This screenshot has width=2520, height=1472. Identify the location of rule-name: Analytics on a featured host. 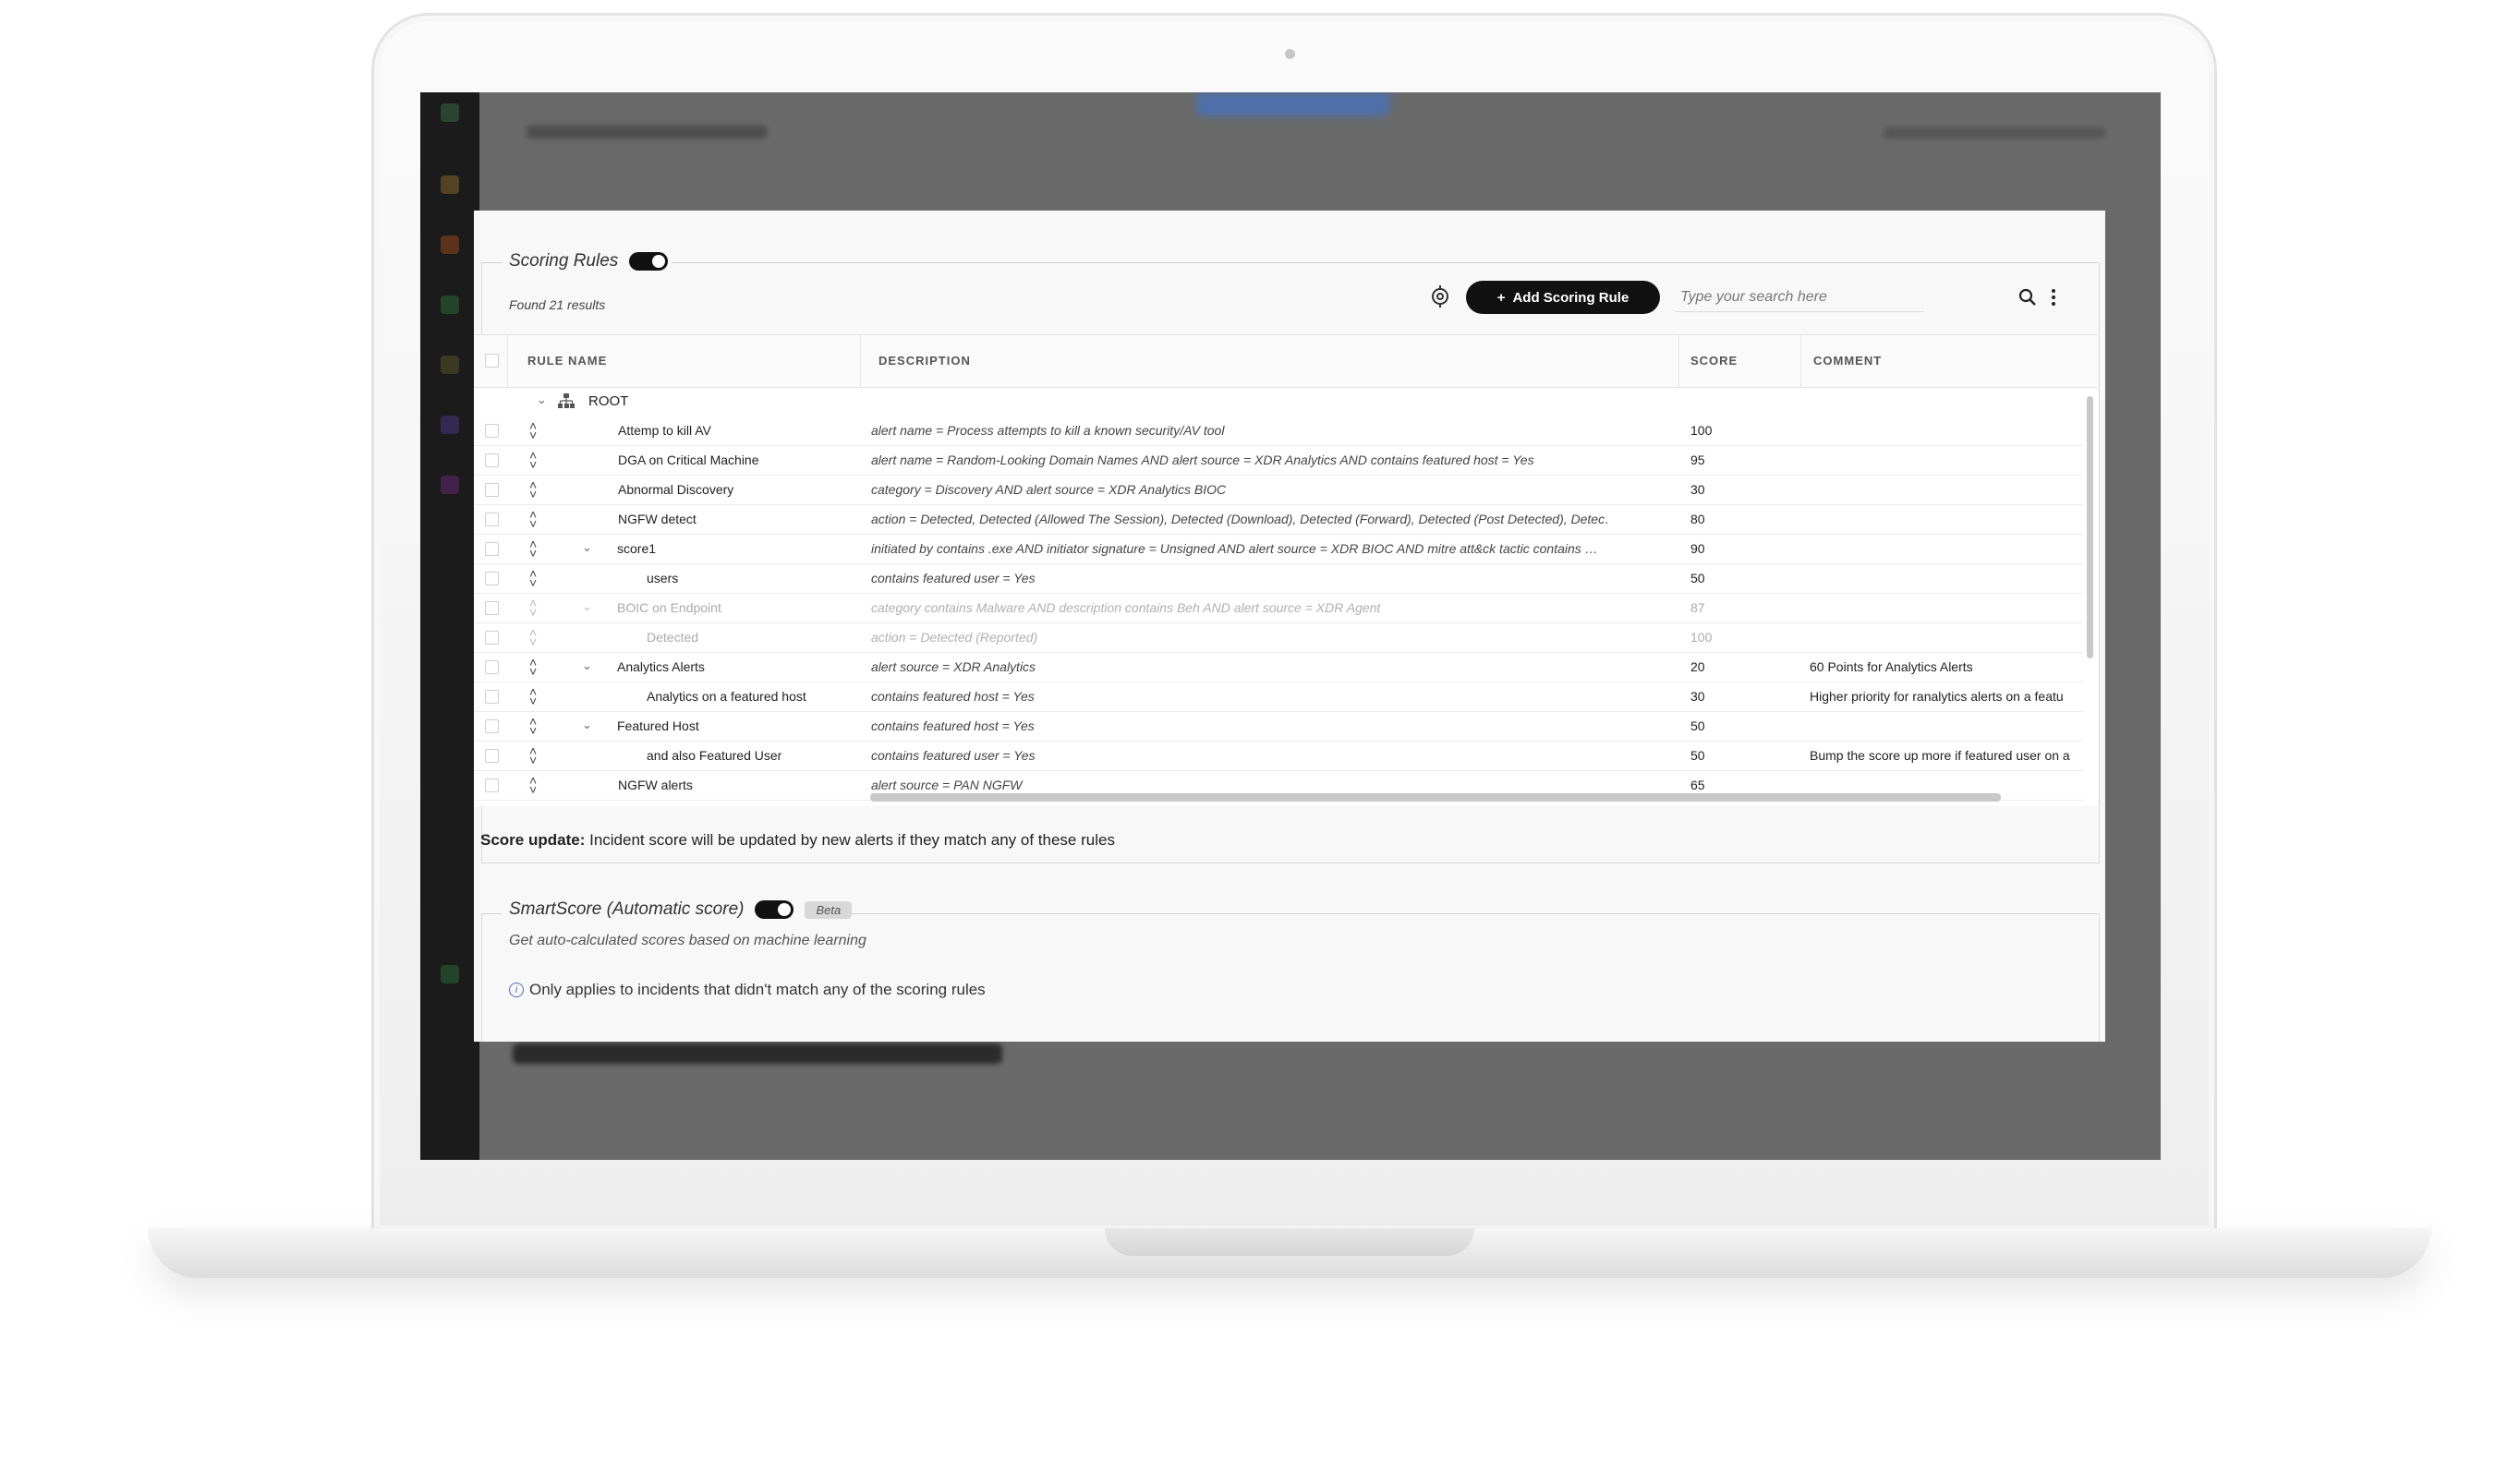
(726, 696).